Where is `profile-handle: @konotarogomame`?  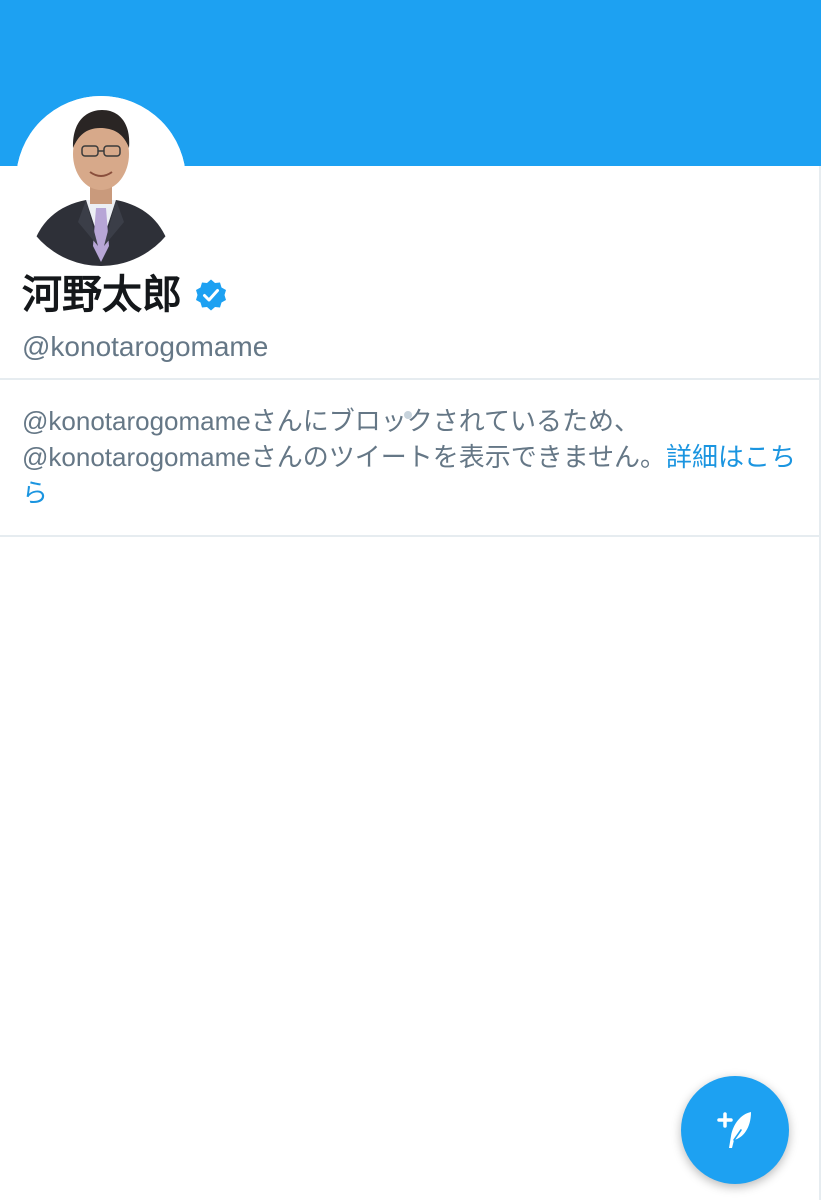
profile-handle: @konotarogomame is located at coordinates (145, 346).